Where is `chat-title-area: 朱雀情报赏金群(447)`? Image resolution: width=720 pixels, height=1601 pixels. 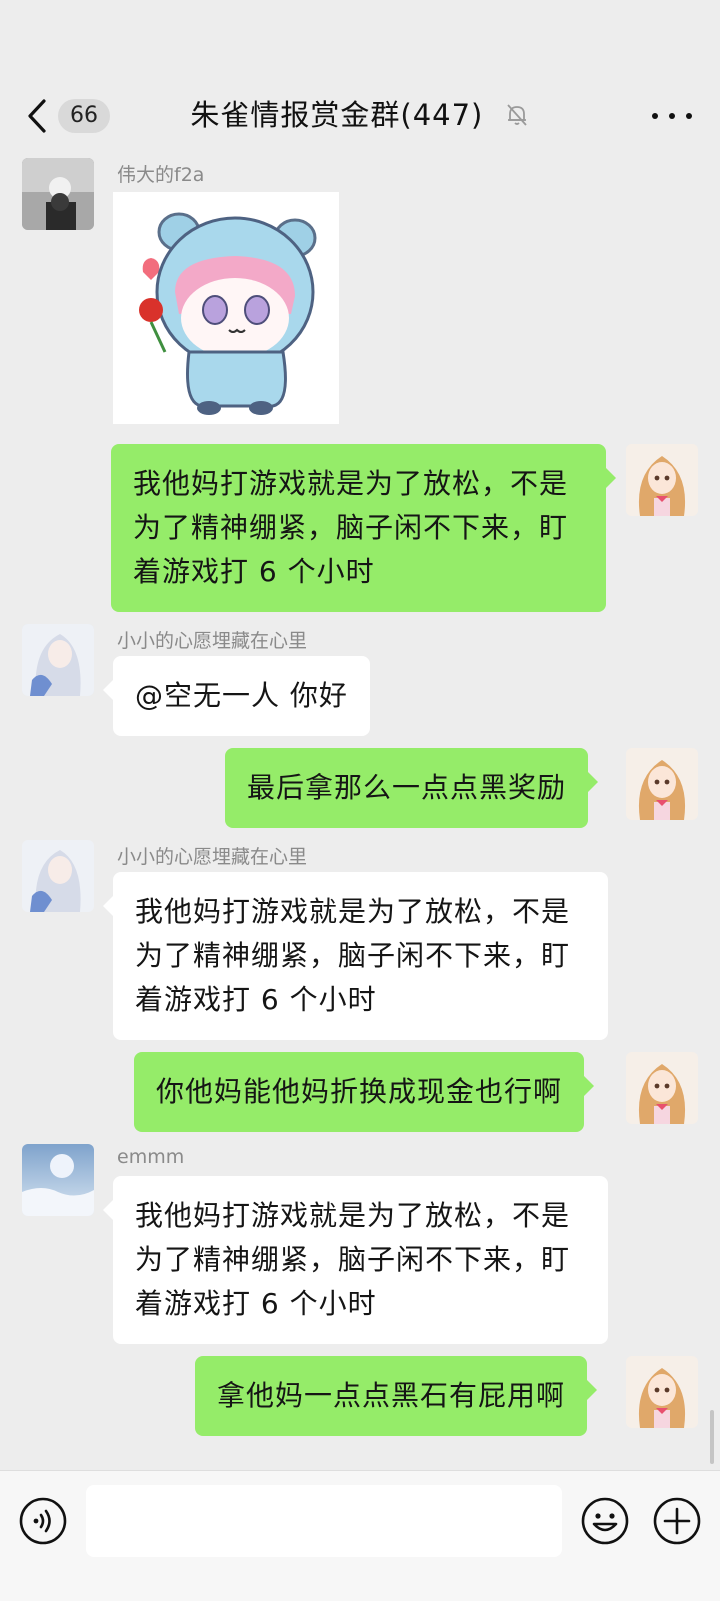 chat-title-area: 朱雀情报赏金群(447) is located at coordinates (360, 113).